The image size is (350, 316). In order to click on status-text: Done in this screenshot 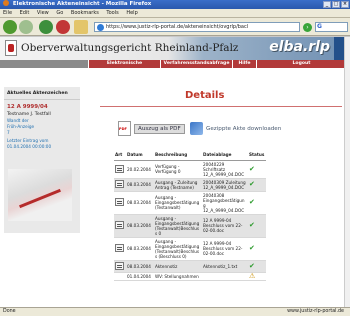, I will do `click(9, 311)`.